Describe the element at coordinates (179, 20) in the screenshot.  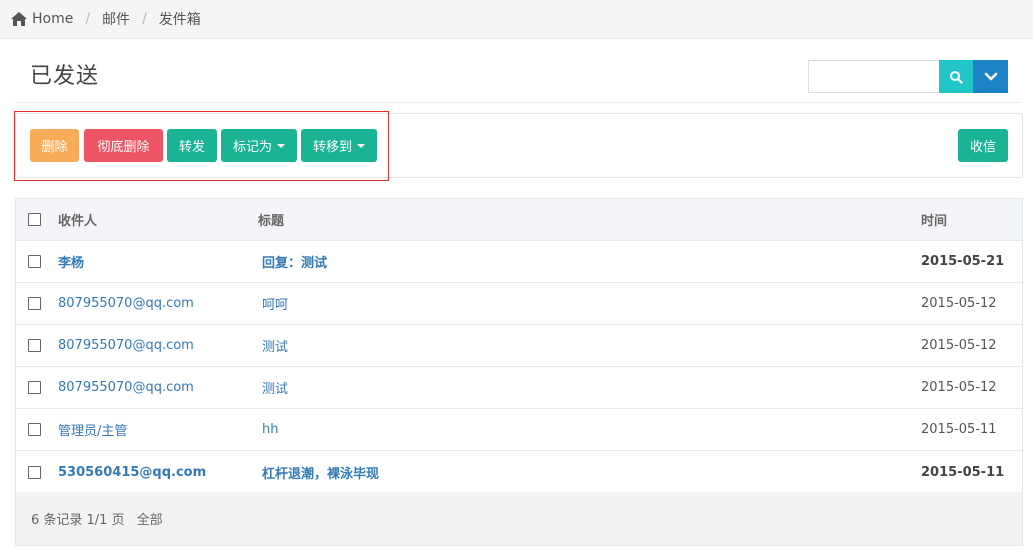
I see `breadcrumb-current: 发件箱` at that location.